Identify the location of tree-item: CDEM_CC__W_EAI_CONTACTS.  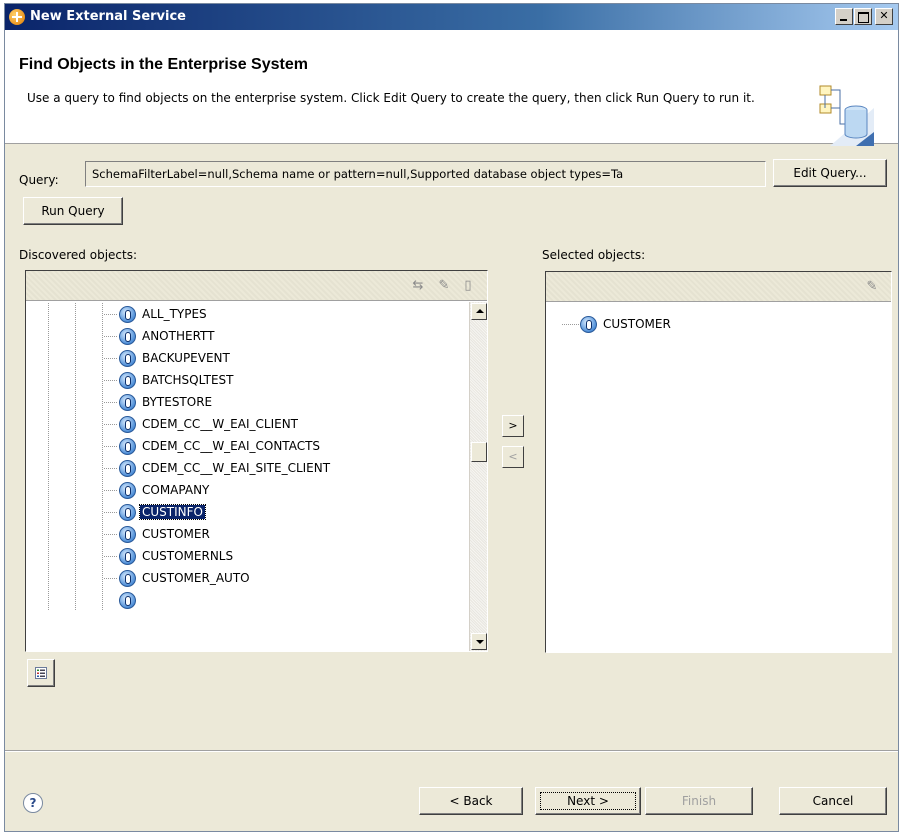
(247, 446).